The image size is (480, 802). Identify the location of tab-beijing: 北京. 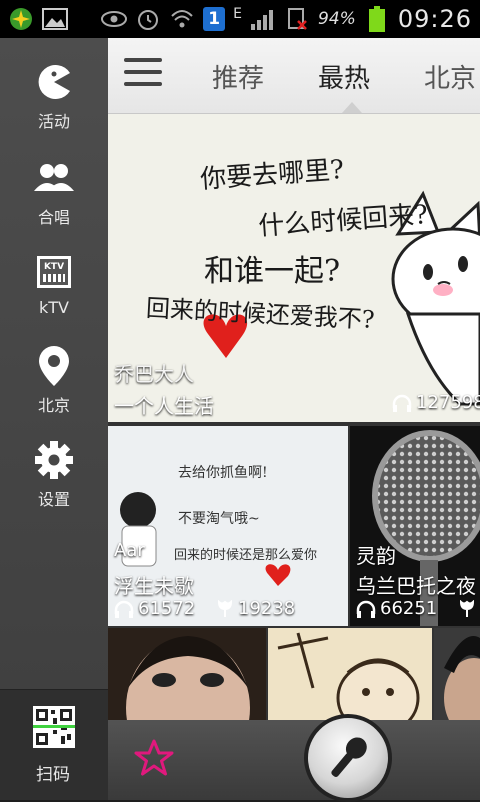
(450, 76).